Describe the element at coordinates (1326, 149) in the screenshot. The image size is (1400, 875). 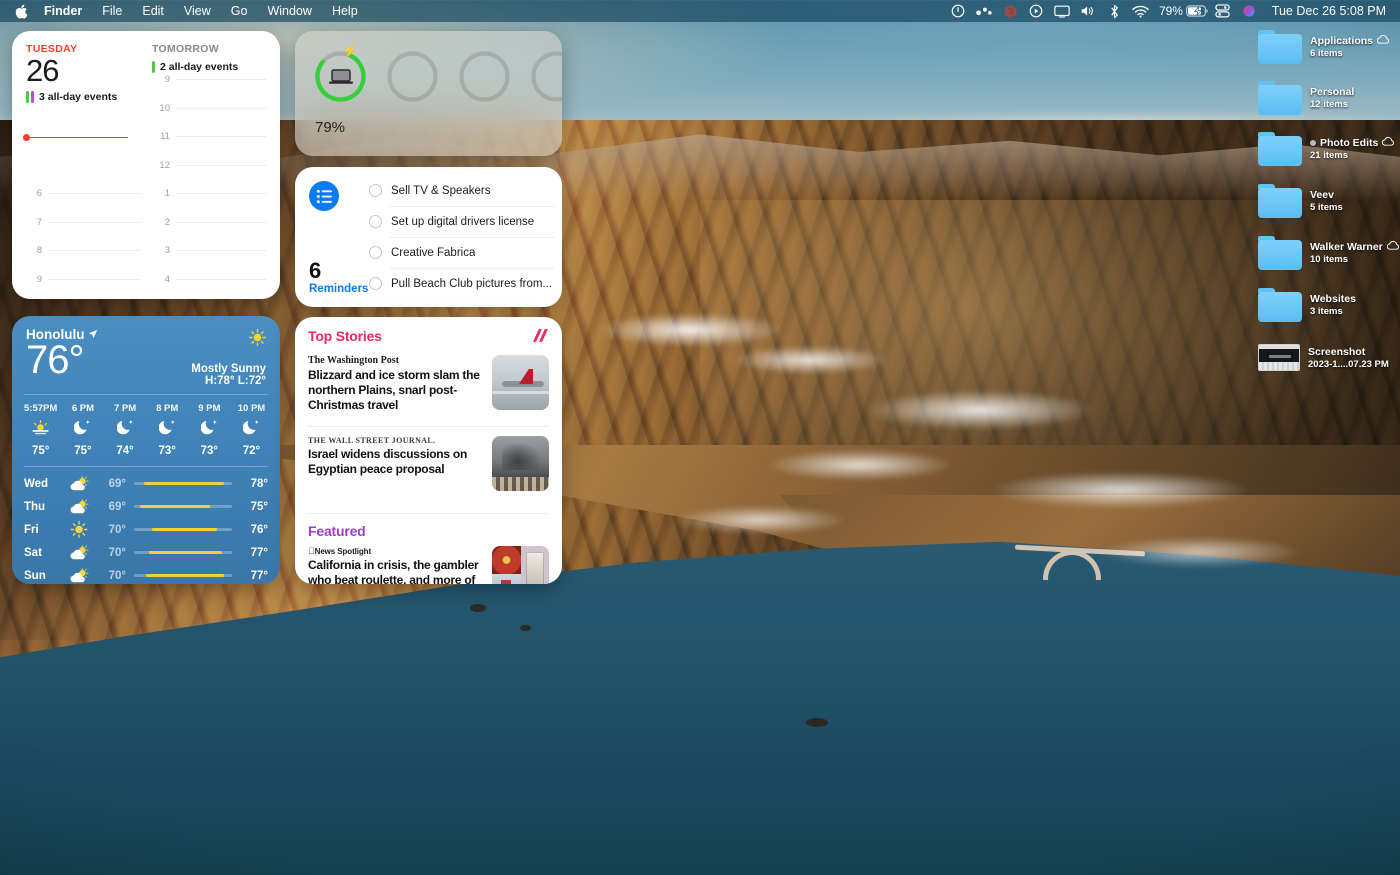
I see `desktop-icon-photo-edits: Photo Edits 21 items` at that location.